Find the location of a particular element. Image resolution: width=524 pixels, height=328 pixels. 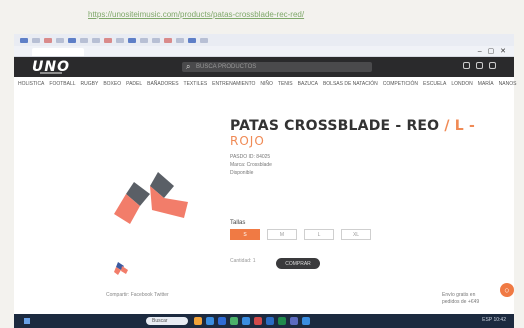

fin-right is located at coordinates (169, 195).